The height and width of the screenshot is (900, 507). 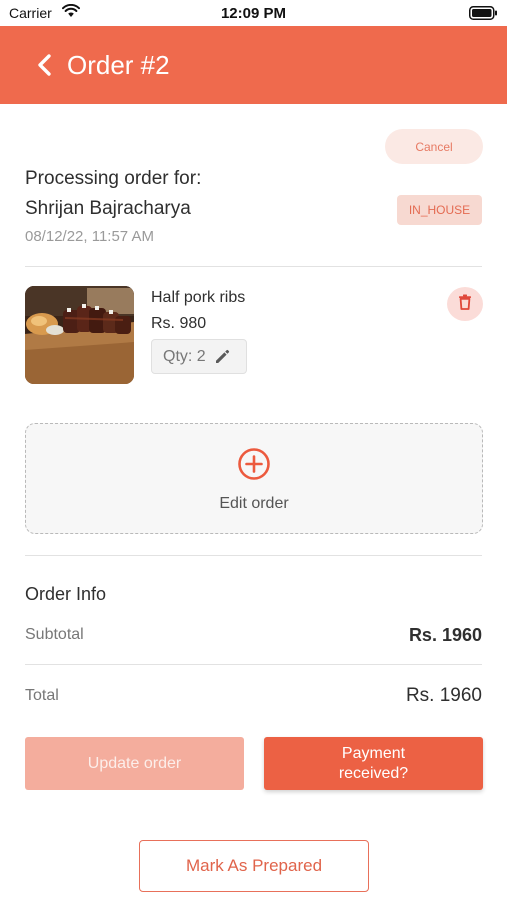 I want to click on plus-circle-icon, so click(x=254, y=464).